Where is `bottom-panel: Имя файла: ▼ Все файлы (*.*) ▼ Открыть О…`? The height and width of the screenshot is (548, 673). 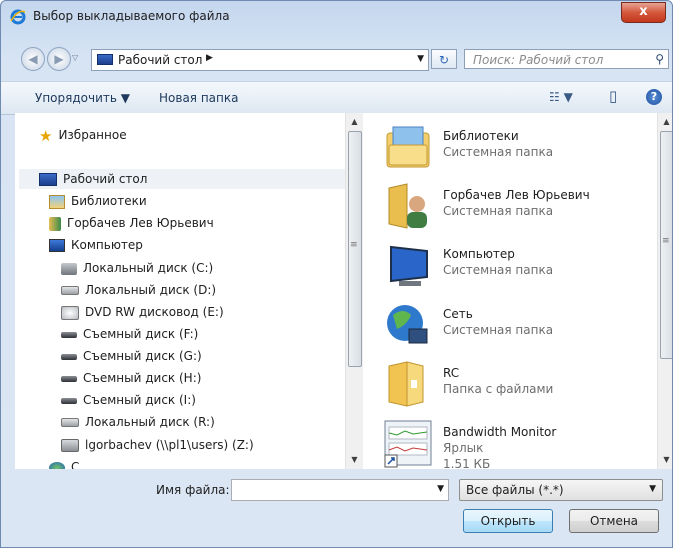
bottom-panel: Имя файла: ▼ Все файлы (*.*) ▼ Открыть О… is located at coordinates (336, 508).